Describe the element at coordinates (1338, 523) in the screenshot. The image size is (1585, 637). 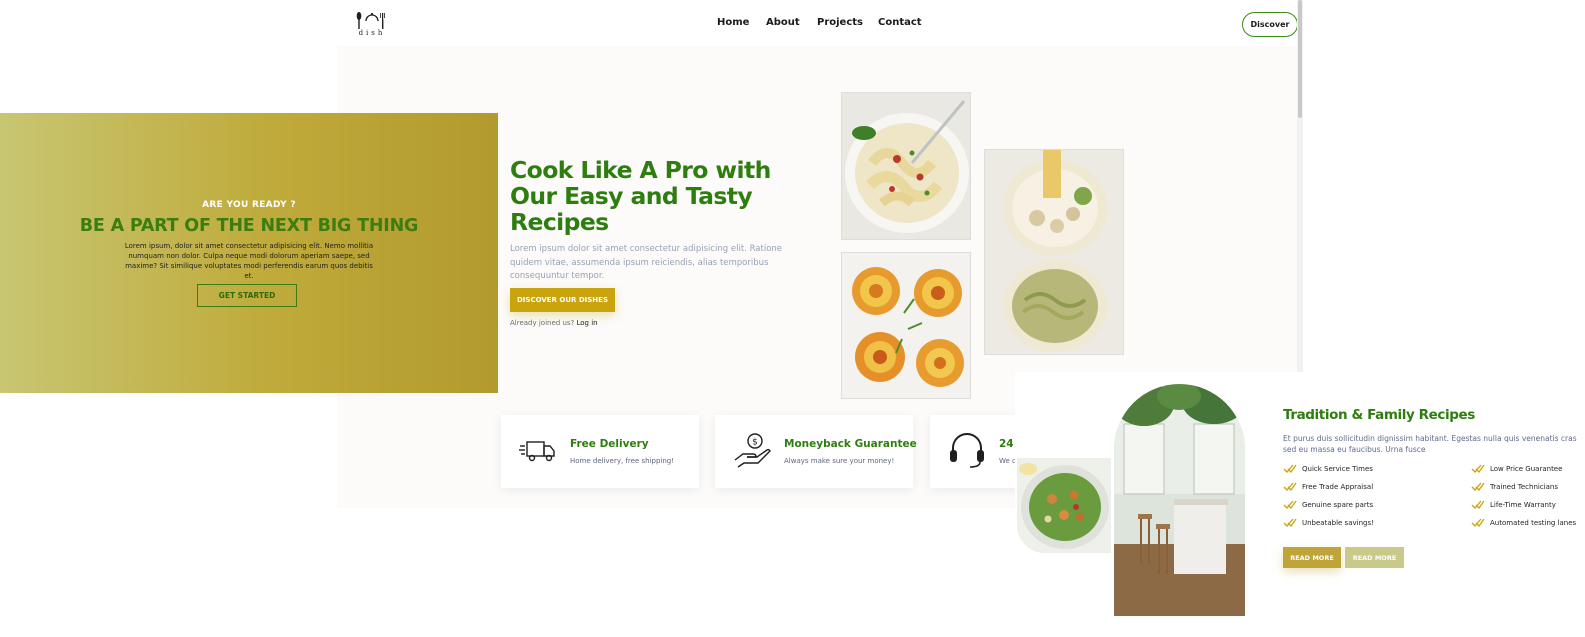
I see `check-label: Unbeatable savings!` at that location.